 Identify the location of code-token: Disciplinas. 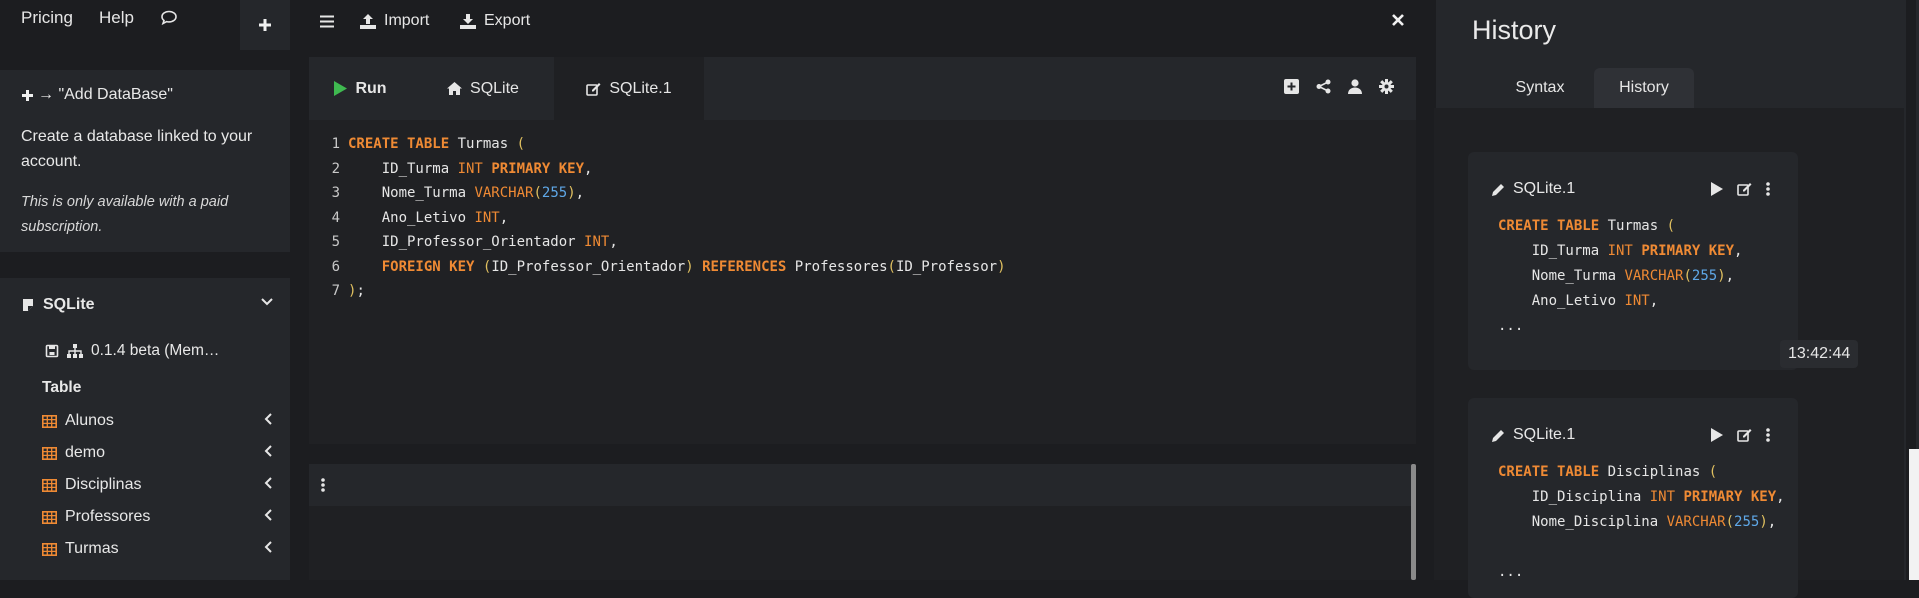
(1654, 472).